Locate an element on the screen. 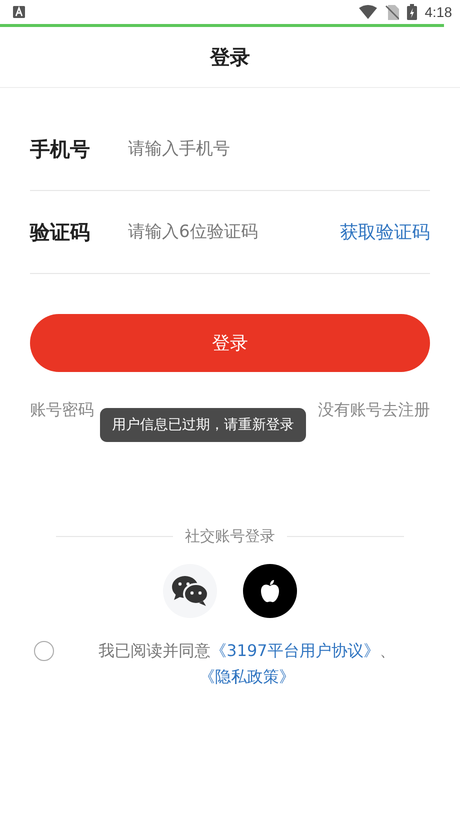 The height and width of the screenshot is (817, 460). page-title: 登录 is located at coordinates (230, 57).